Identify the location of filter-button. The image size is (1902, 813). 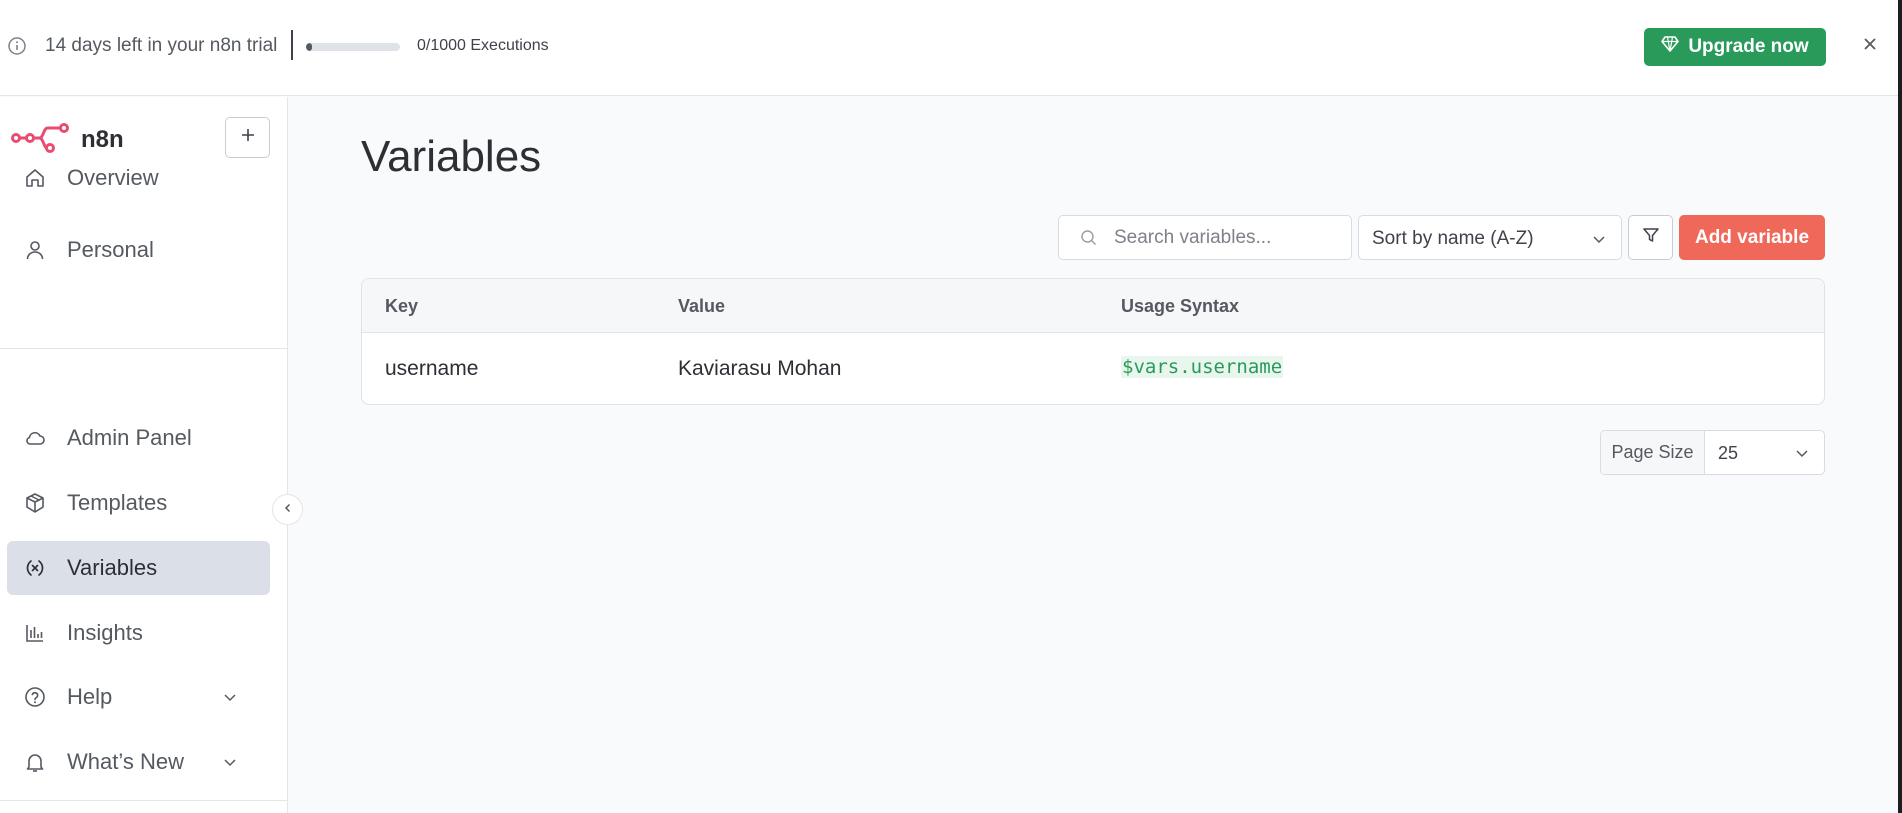
(1650, 237).